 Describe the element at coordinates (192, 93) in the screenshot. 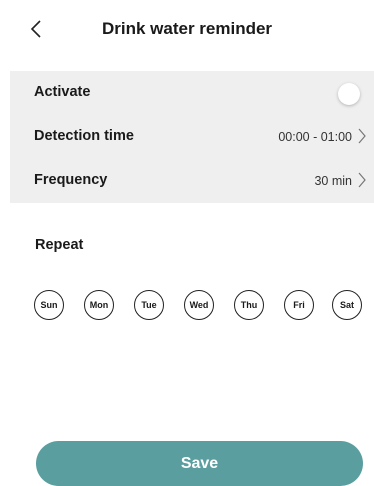

I see `activate-row: Activate` at that location.